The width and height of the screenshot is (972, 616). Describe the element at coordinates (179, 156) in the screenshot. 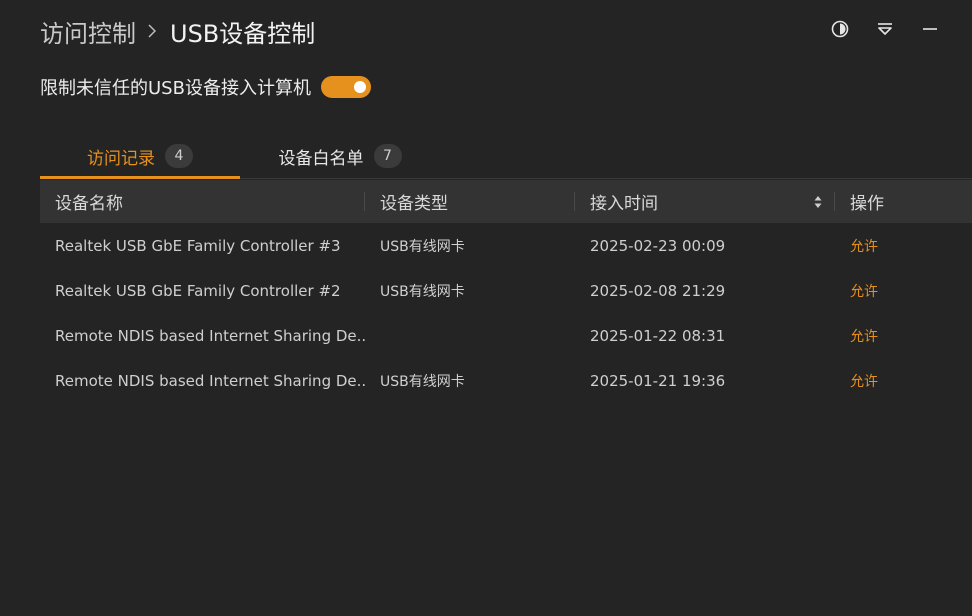

I see `count-badge: 4` at that location.